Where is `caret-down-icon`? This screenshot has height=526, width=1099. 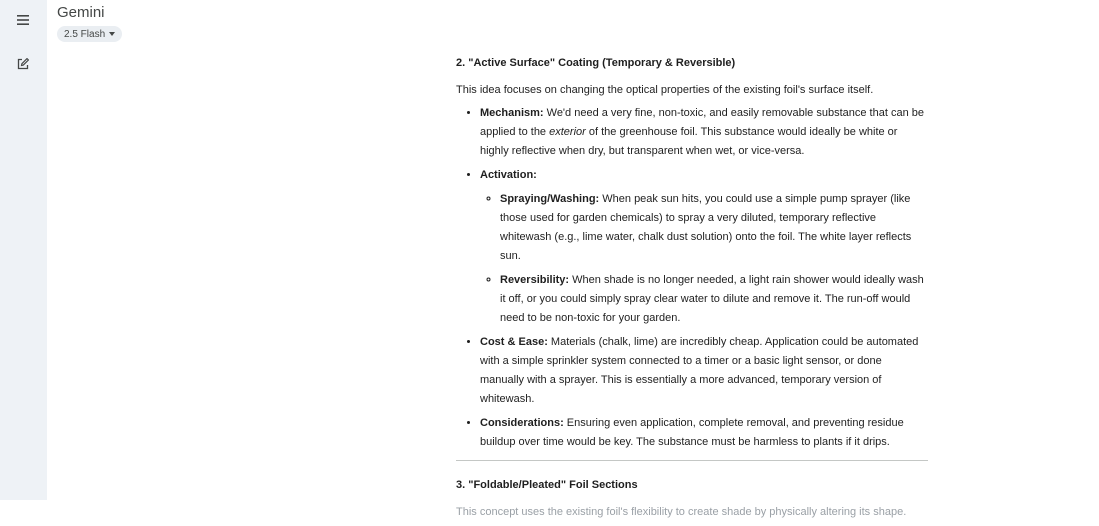
caret-down-icon is located at coordinates (112, 34).